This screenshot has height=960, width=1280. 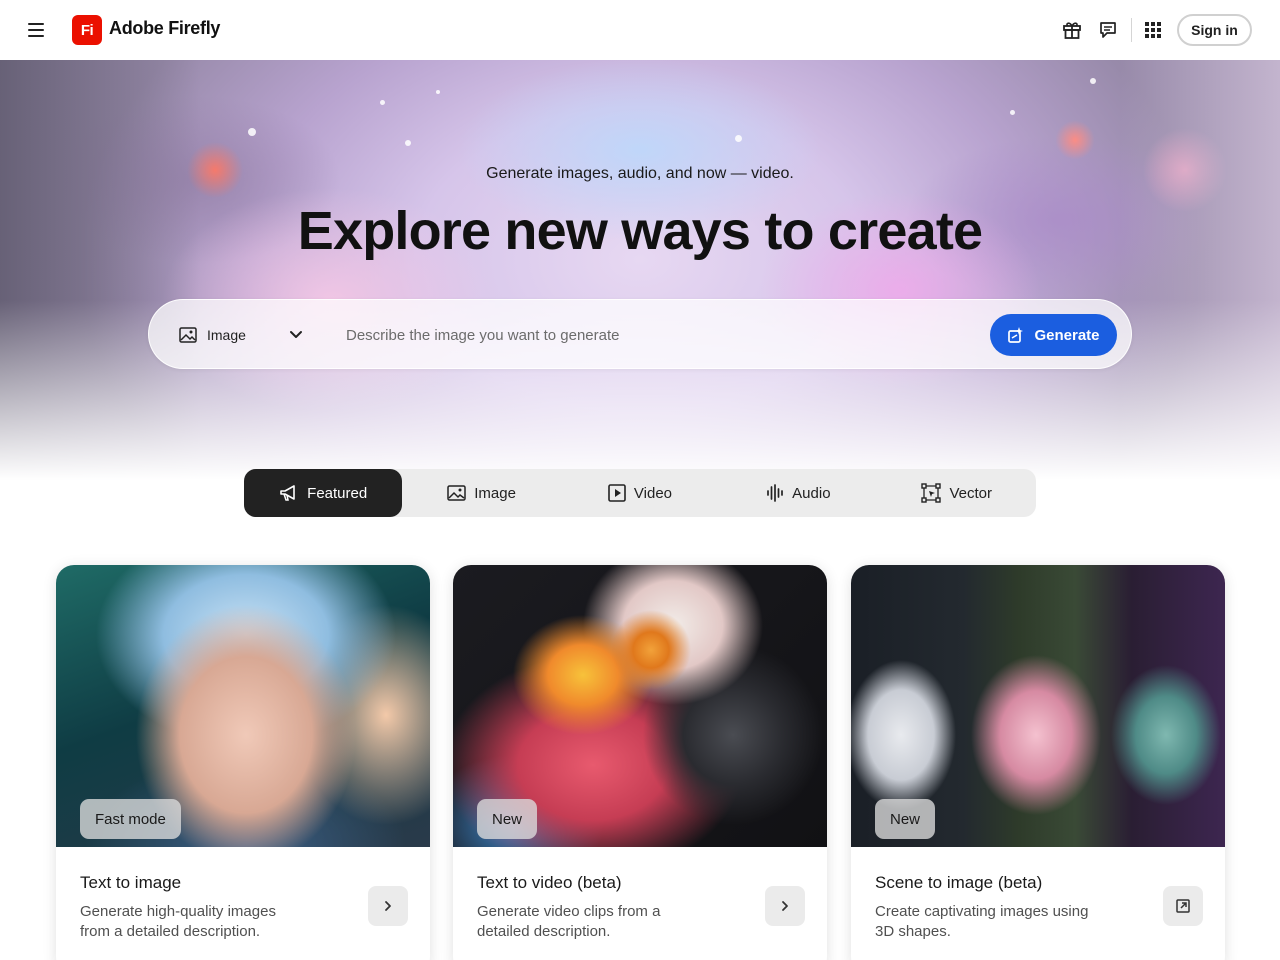 What do you see at coordinates (640, 30) in the screenshot?
I see `top-bar: Fi Adobe Firefly Sign in` at bounding box center [640, 30].